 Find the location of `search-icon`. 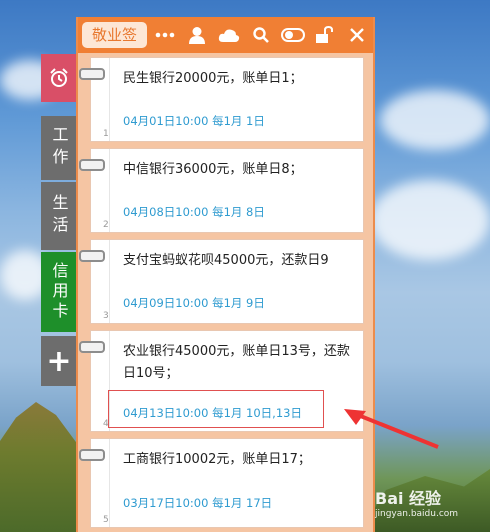

search-icon is located at coordinates (261, 35).